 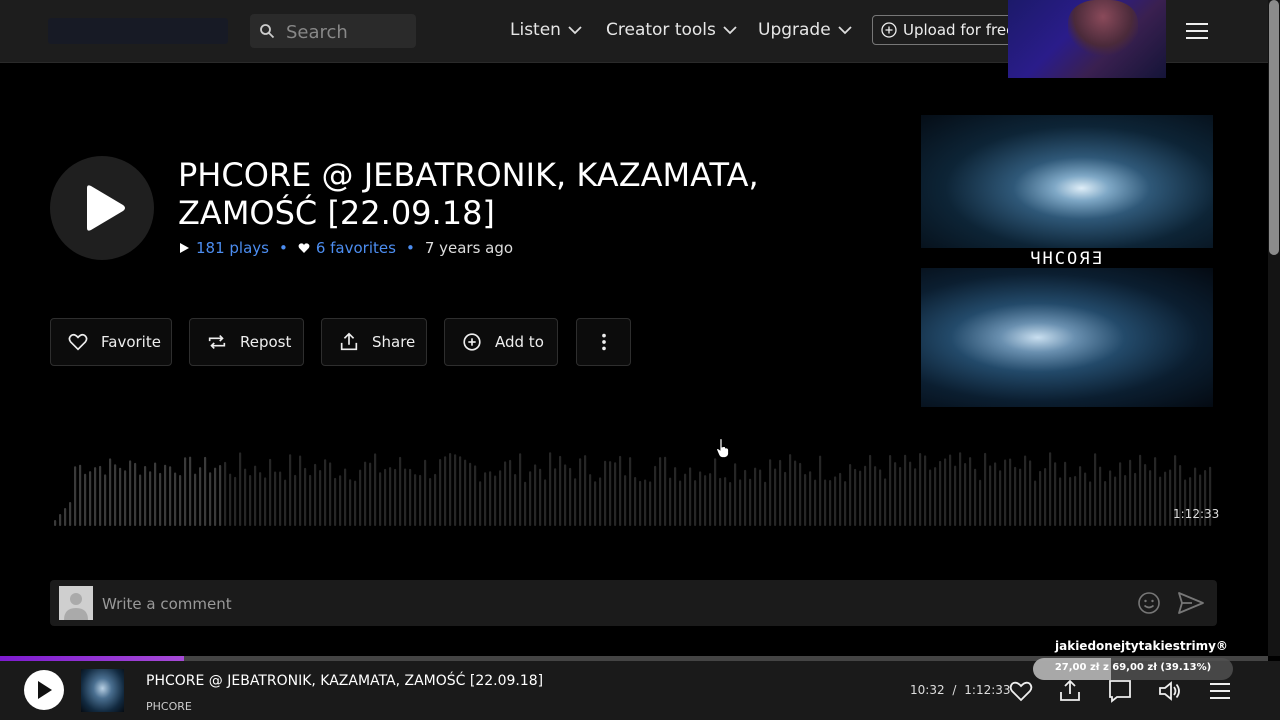 I want to click on player-play-button, so click(x=44, y=690).